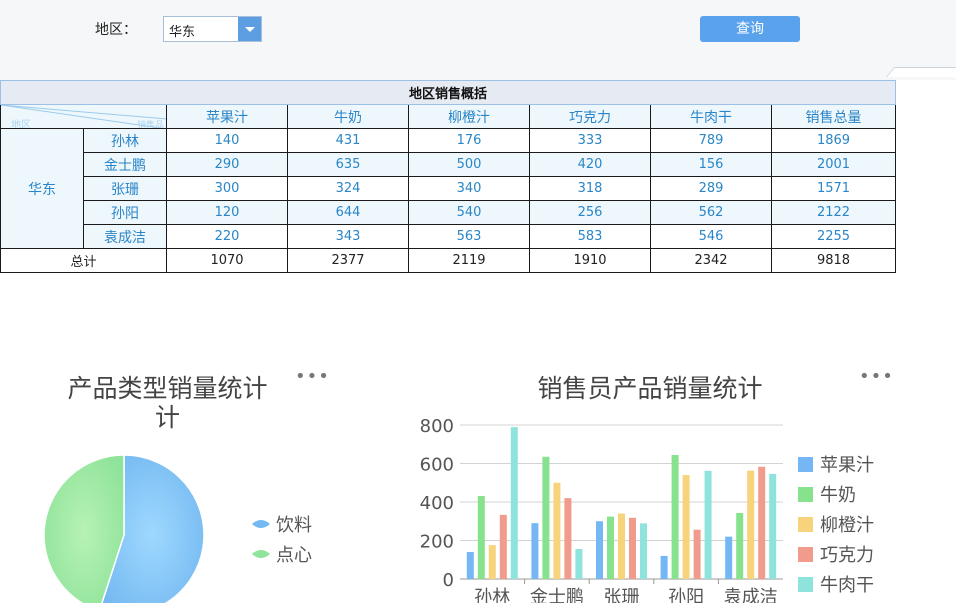 This screenshot has width=956, height=603. I want to click on salesperson-cell: 袁成洁, so click(125, 236).